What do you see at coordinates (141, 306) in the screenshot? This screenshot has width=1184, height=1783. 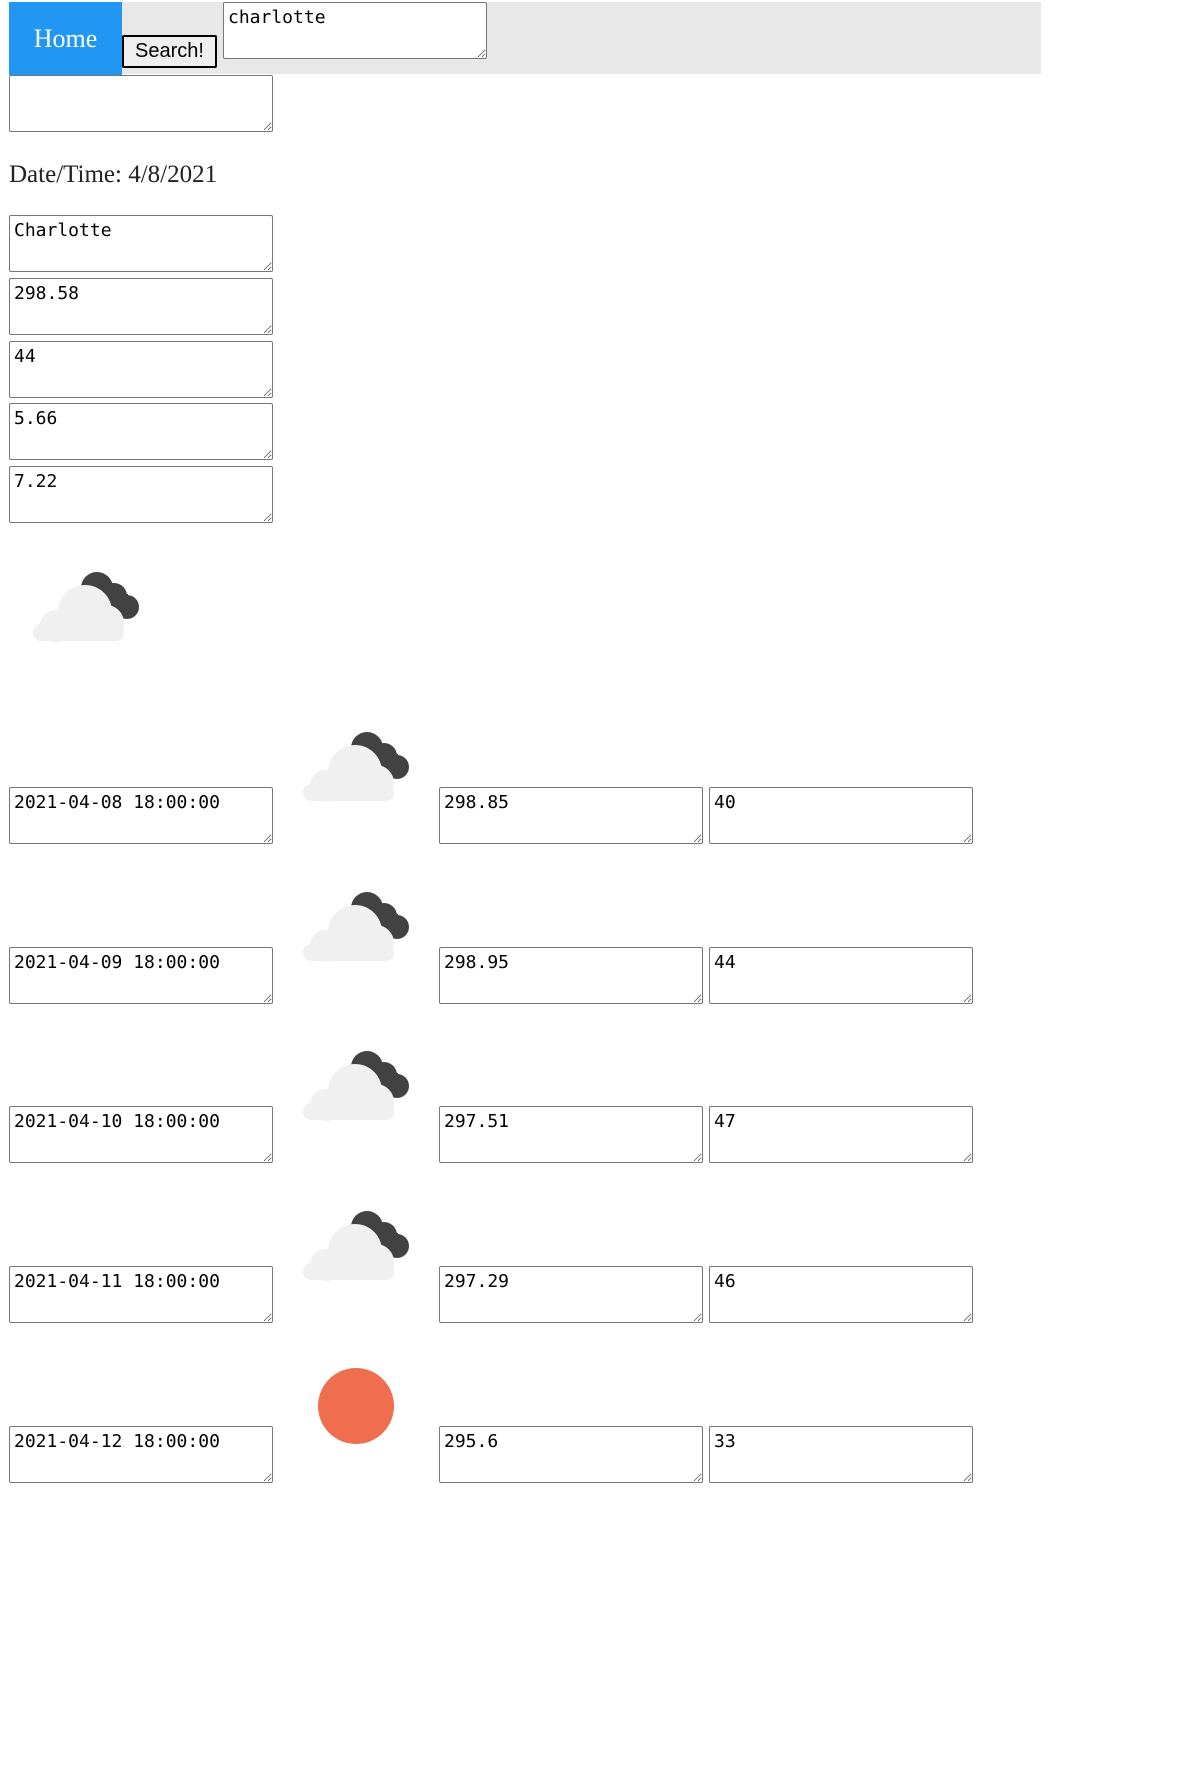 I see `temperature-field: 298.58` at bounding box center [141, 306].